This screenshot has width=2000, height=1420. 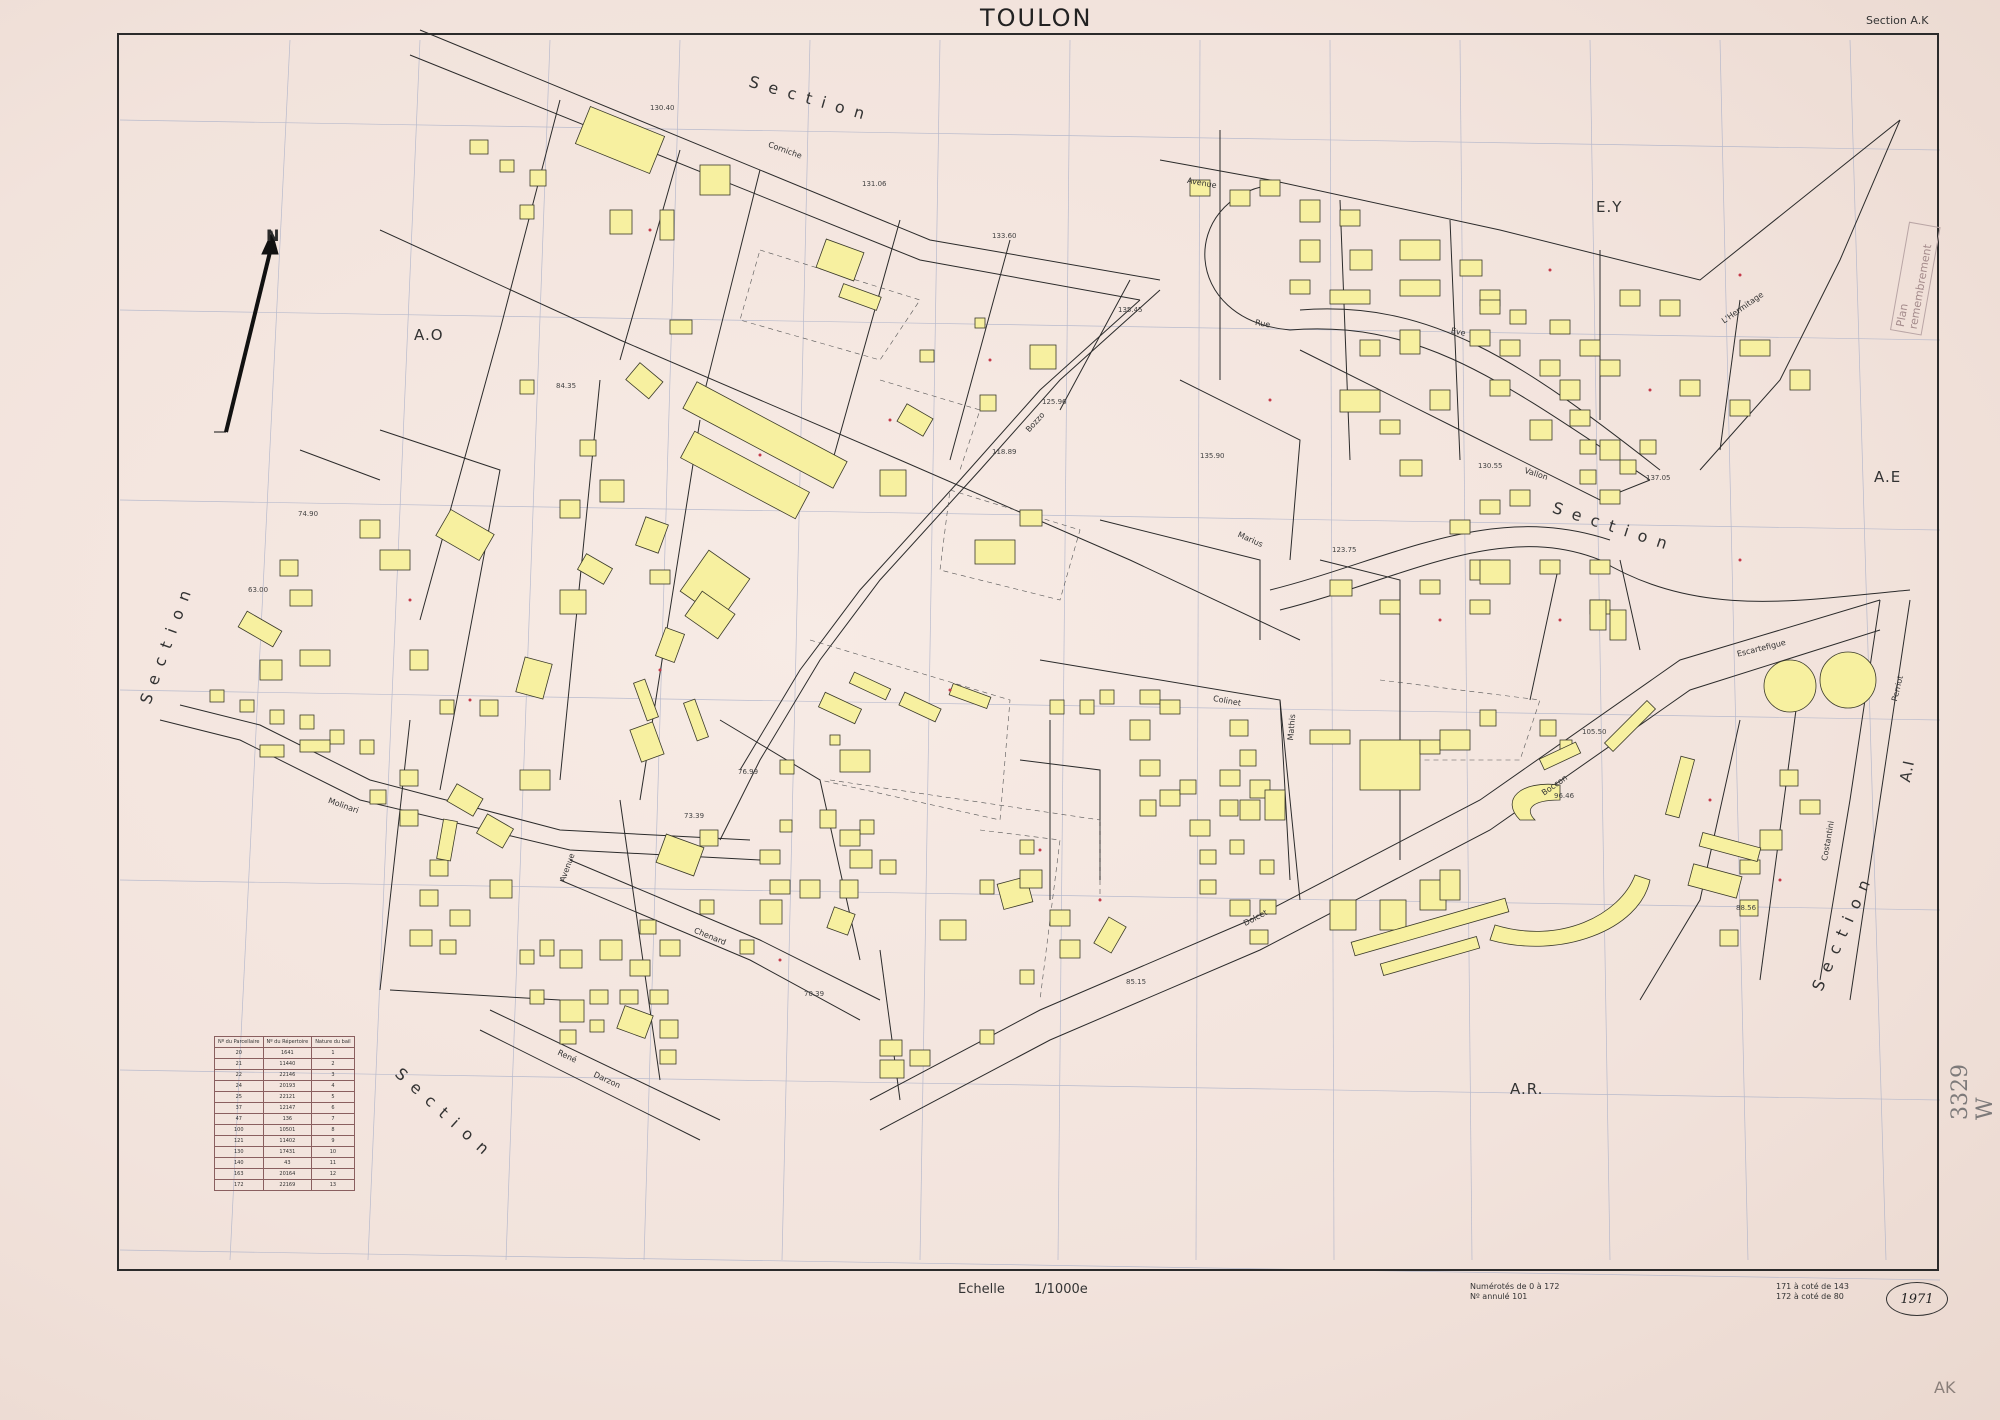 I want to click on table-row: 140 43 11, so click(x=284, y=1163).